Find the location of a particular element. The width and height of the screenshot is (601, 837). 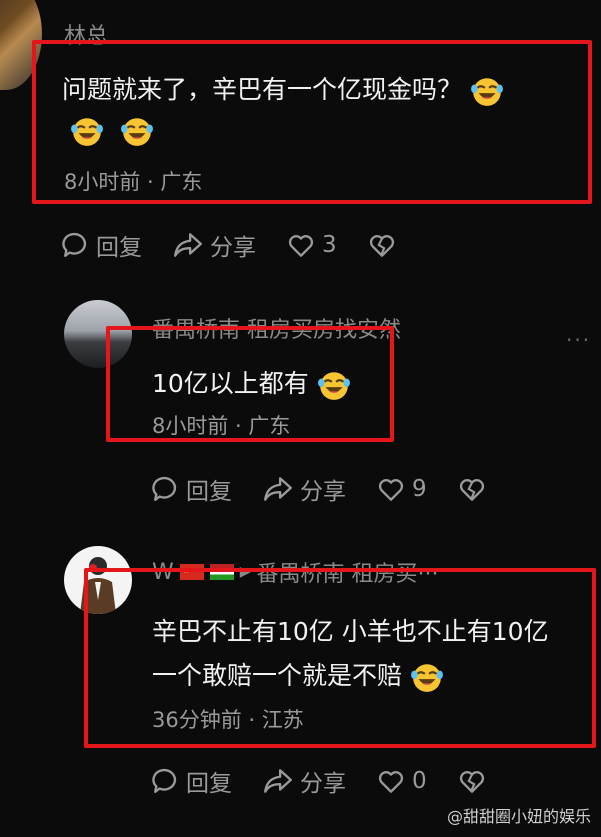

like-count: 3 is located at coordinates (329, 245).